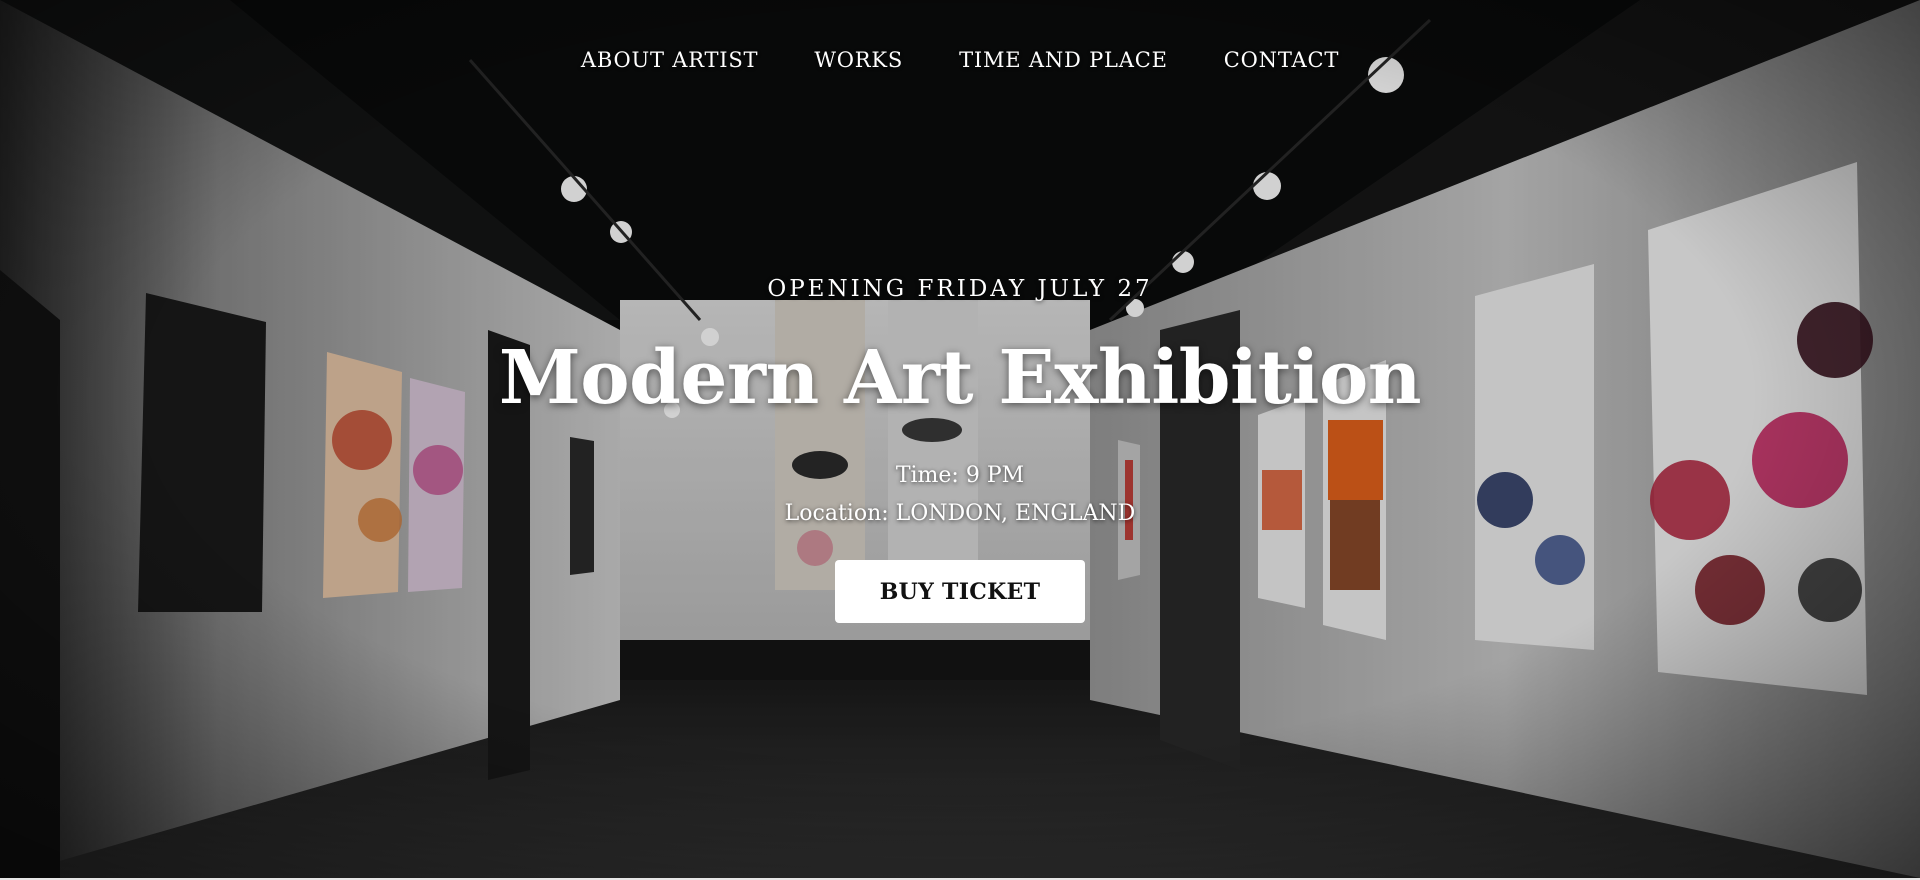 This screenshot has width=1920, height=880. Describe the element at coordinates (960, 513) in the screenshot. I see `event-location: Location: LONDON, ENGLAND` at that location.